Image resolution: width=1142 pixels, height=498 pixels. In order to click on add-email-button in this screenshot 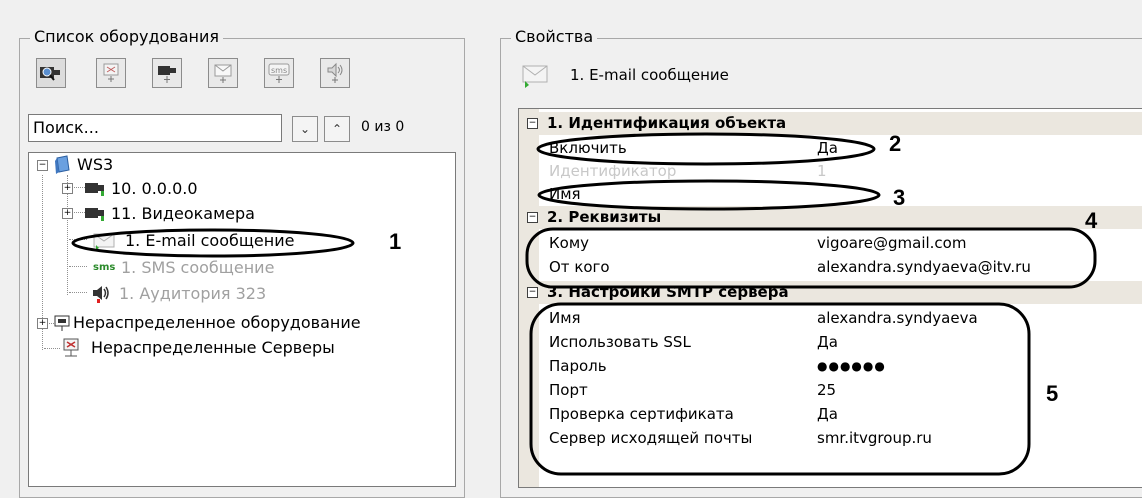, I will do `click(223, 73)`.